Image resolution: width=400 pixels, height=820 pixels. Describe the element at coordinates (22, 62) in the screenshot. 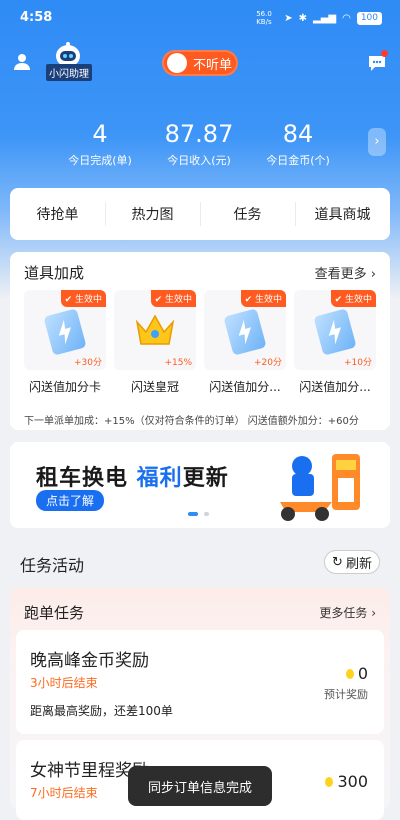

I see `user-icon` at that location.